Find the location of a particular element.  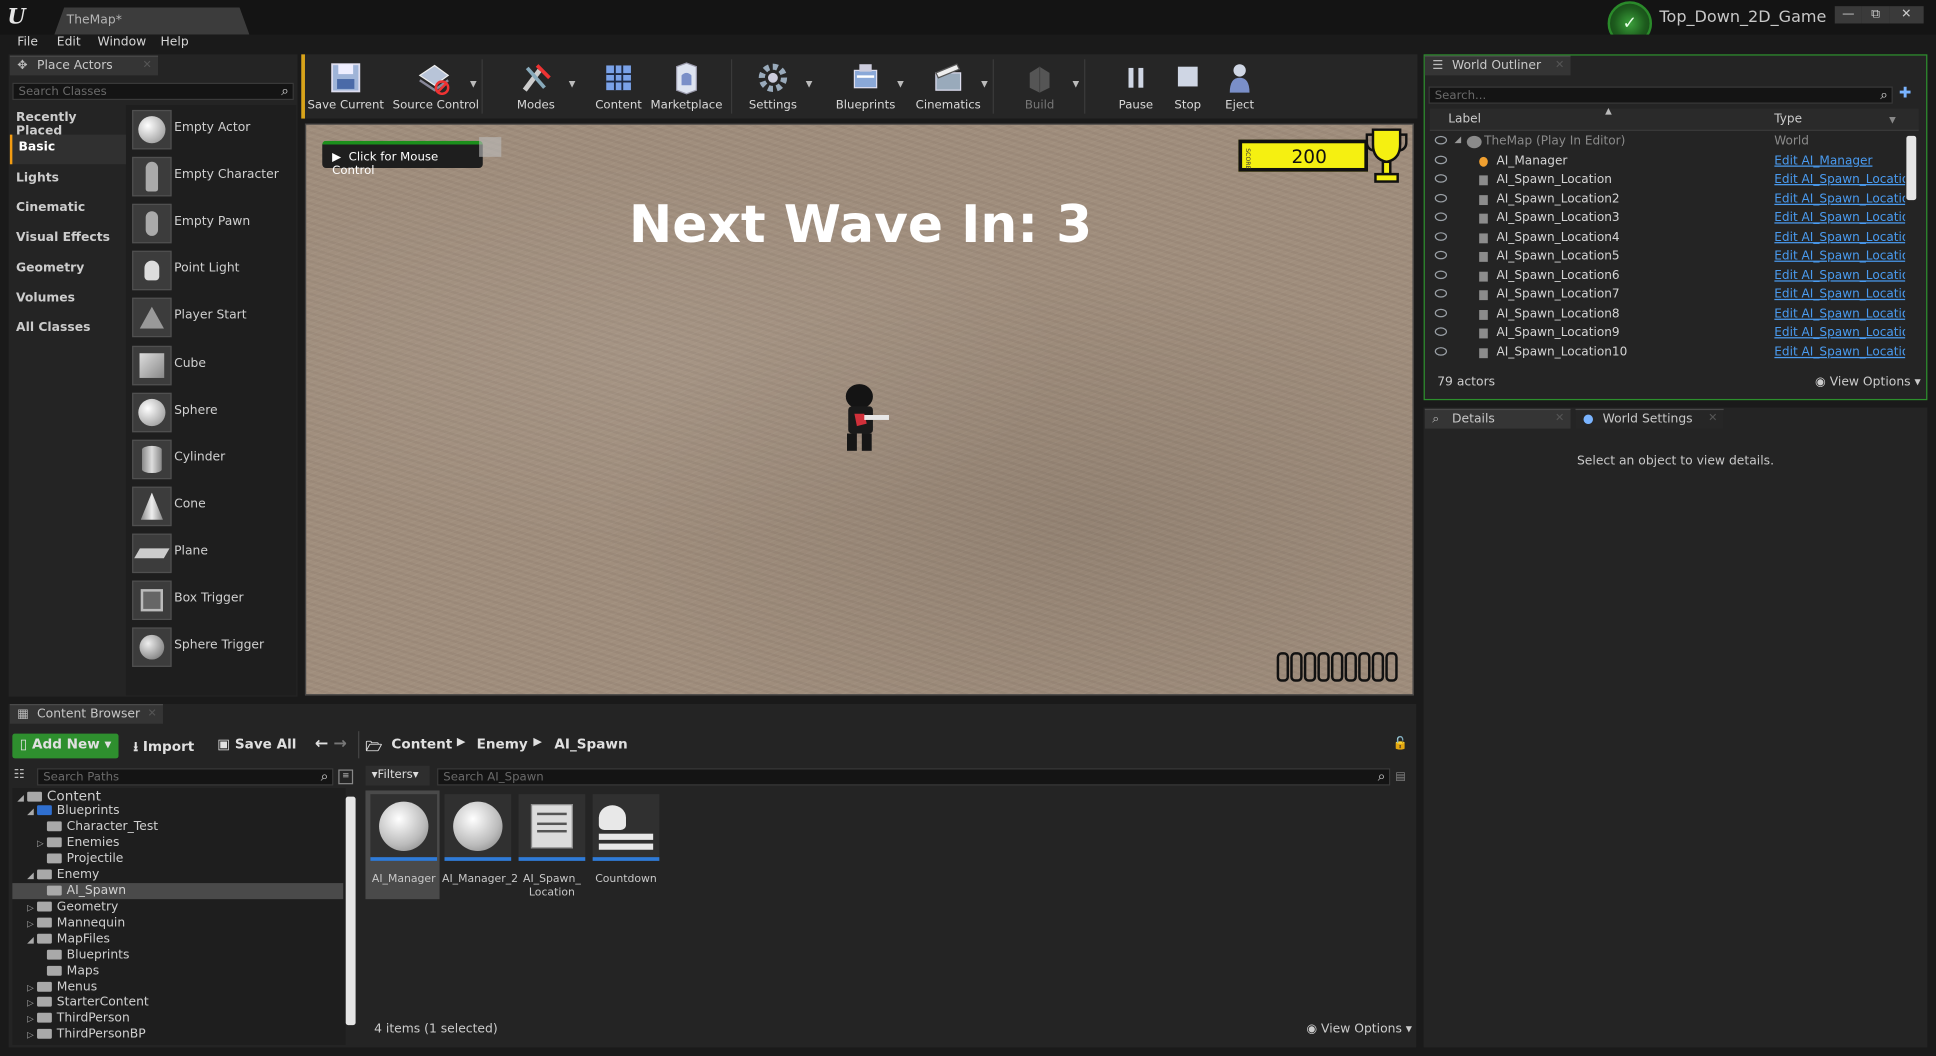

back-arrow-icon: ← is located at coordinates (321, 746).